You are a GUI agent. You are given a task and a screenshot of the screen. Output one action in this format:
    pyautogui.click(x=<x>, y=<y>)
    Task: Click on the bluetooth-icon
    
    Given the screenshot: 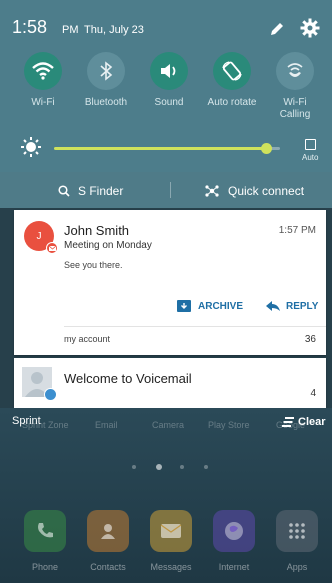 What is the action you would take?
    pyautogui.click(x=106, y=71)
    